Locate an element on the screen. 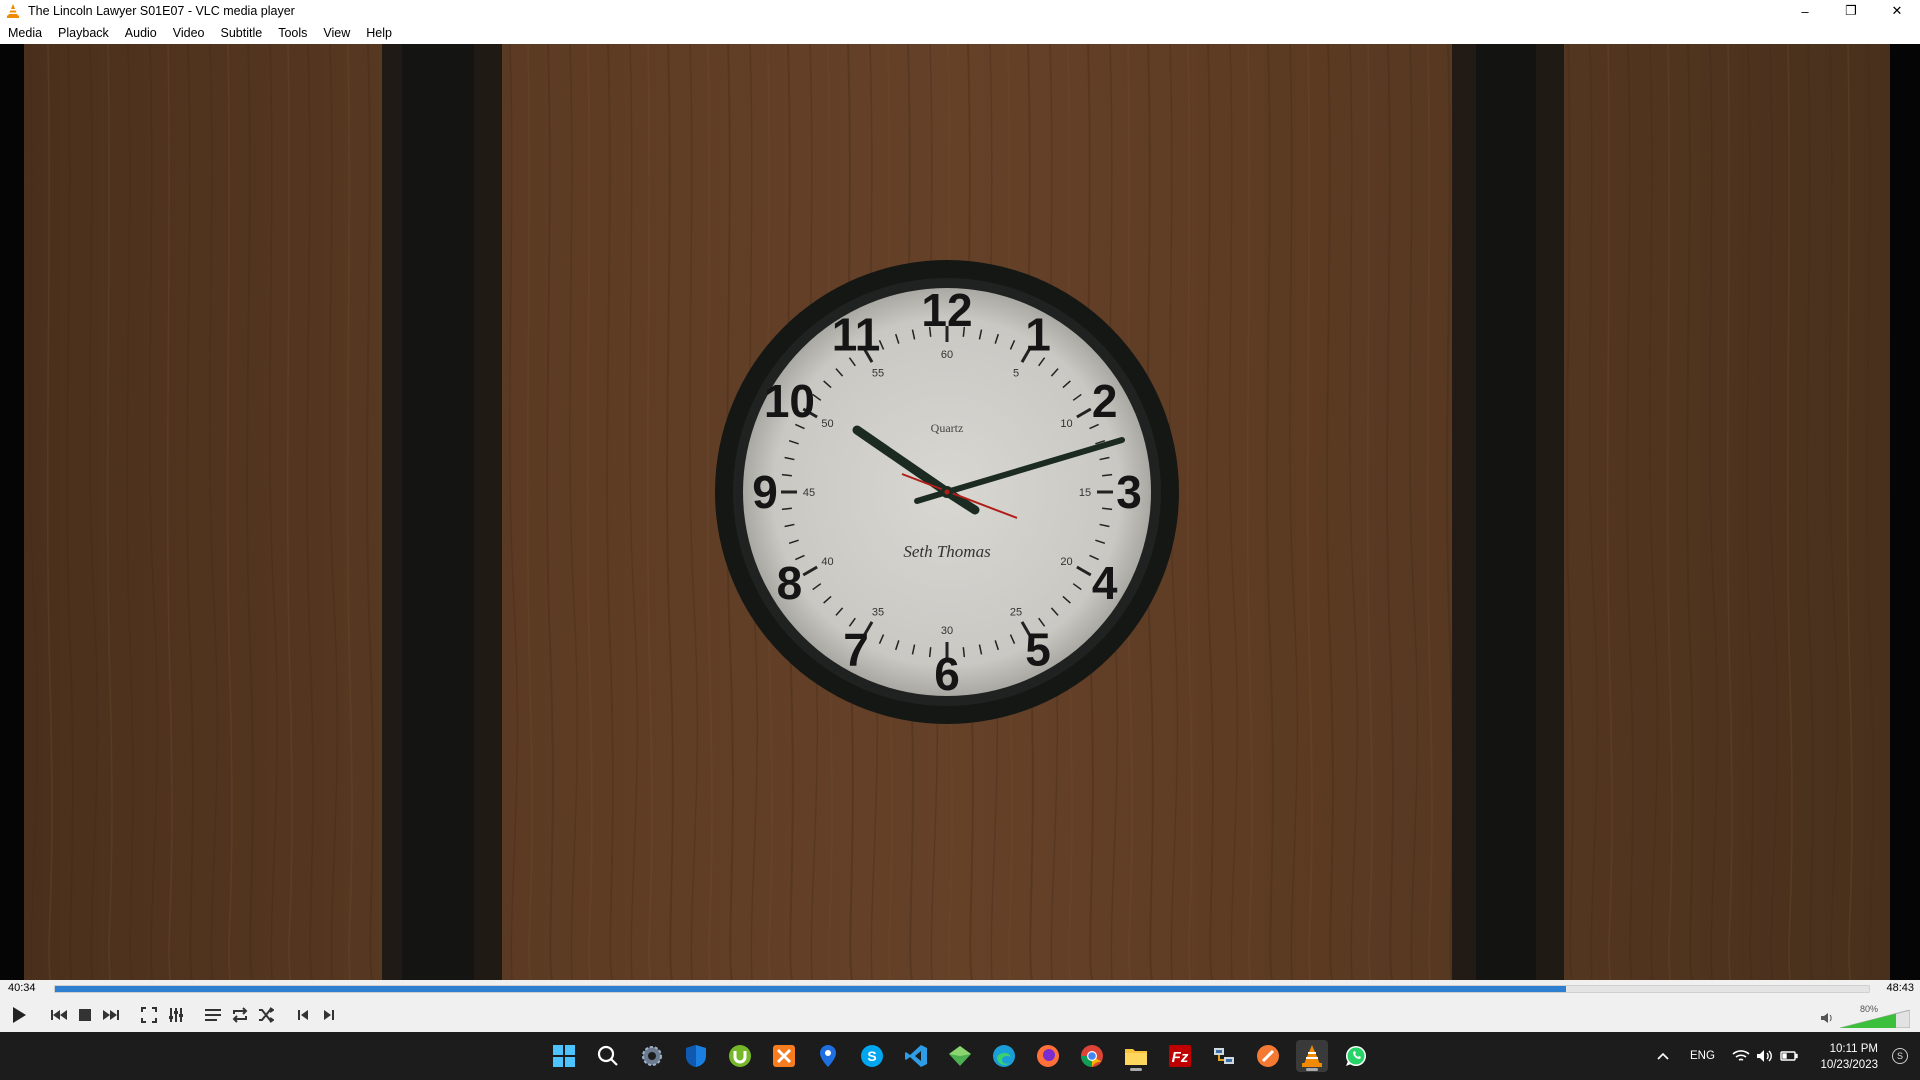 Image resolution: width=1920 pixels, height=1080 pixels. language-indicator: ENG is located at coordinates (1702, 1056).